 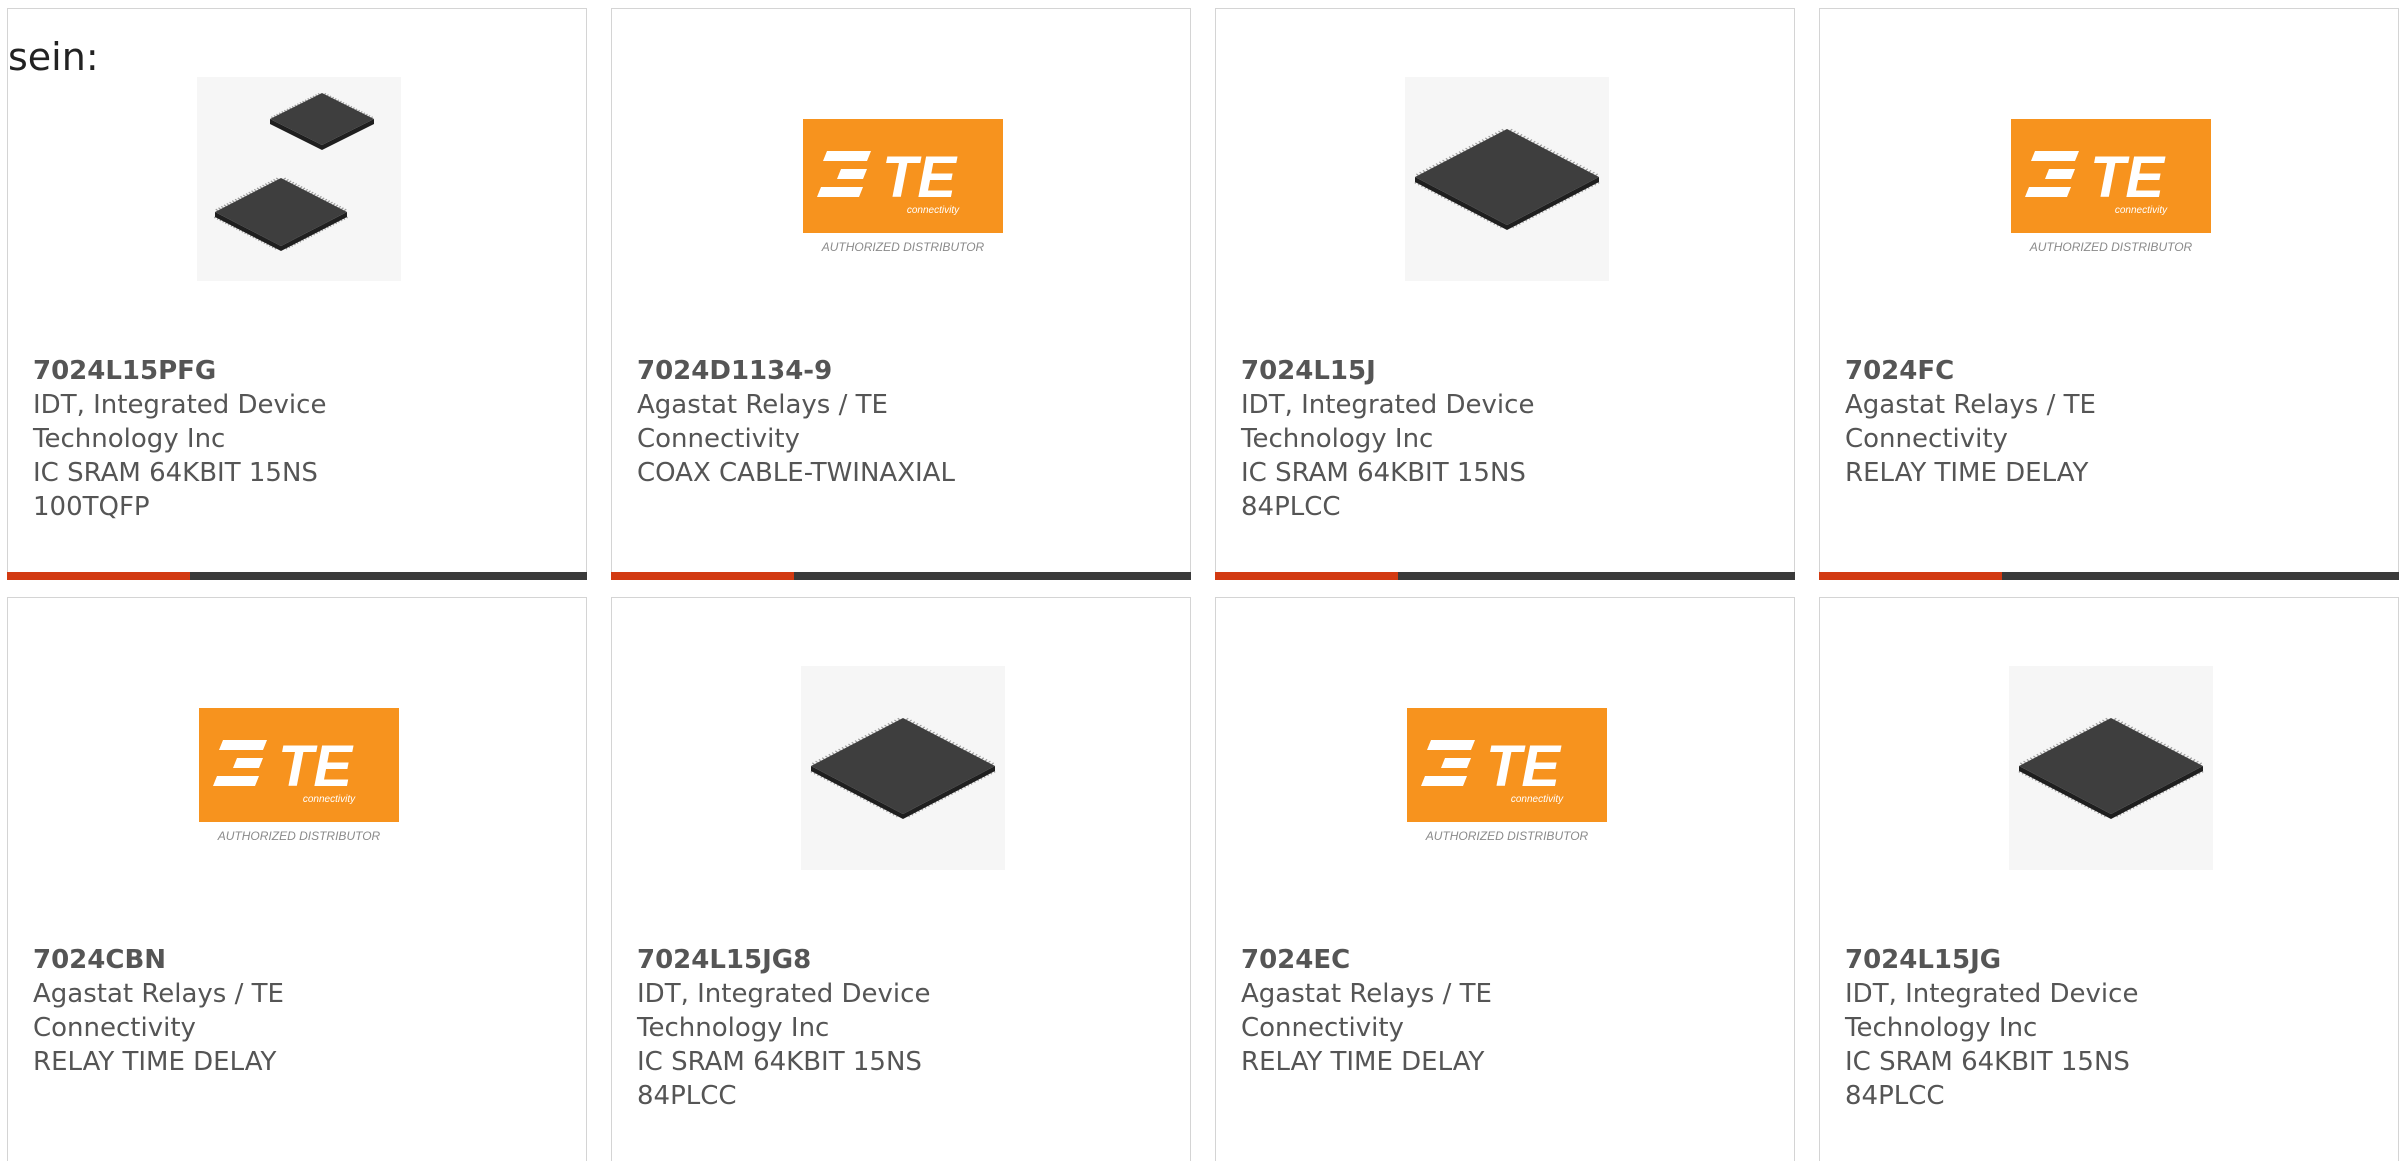 I want to click on description: COAX CABLE-TWINAXIAL, so click(x=796, y=473).